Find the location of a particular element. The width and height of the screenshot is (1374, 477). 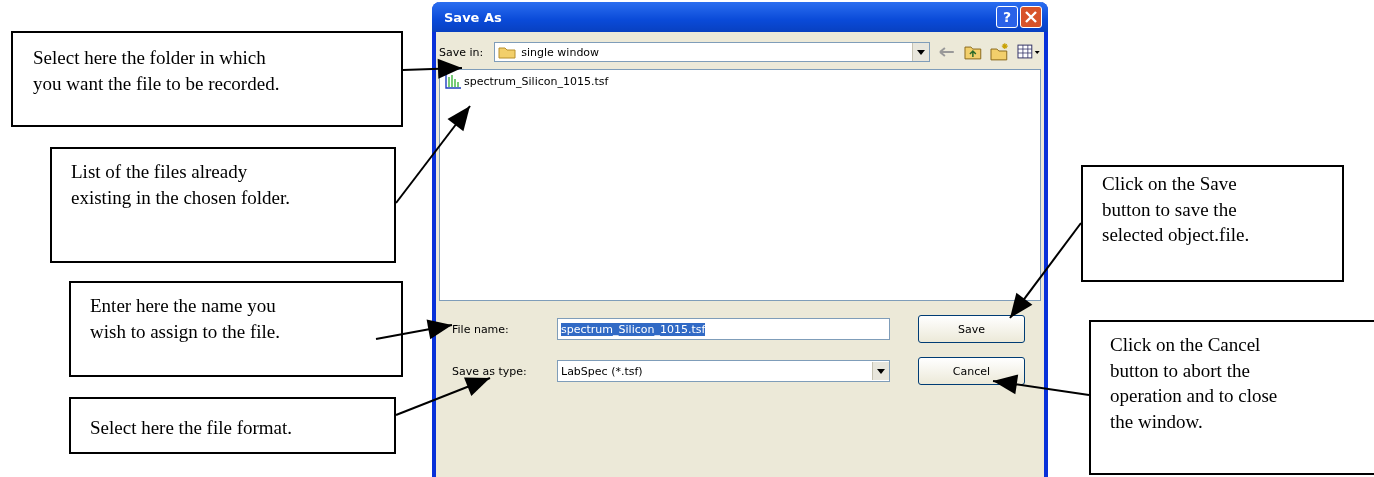

spectrum-file-icon is located at coordinates (453, 81).